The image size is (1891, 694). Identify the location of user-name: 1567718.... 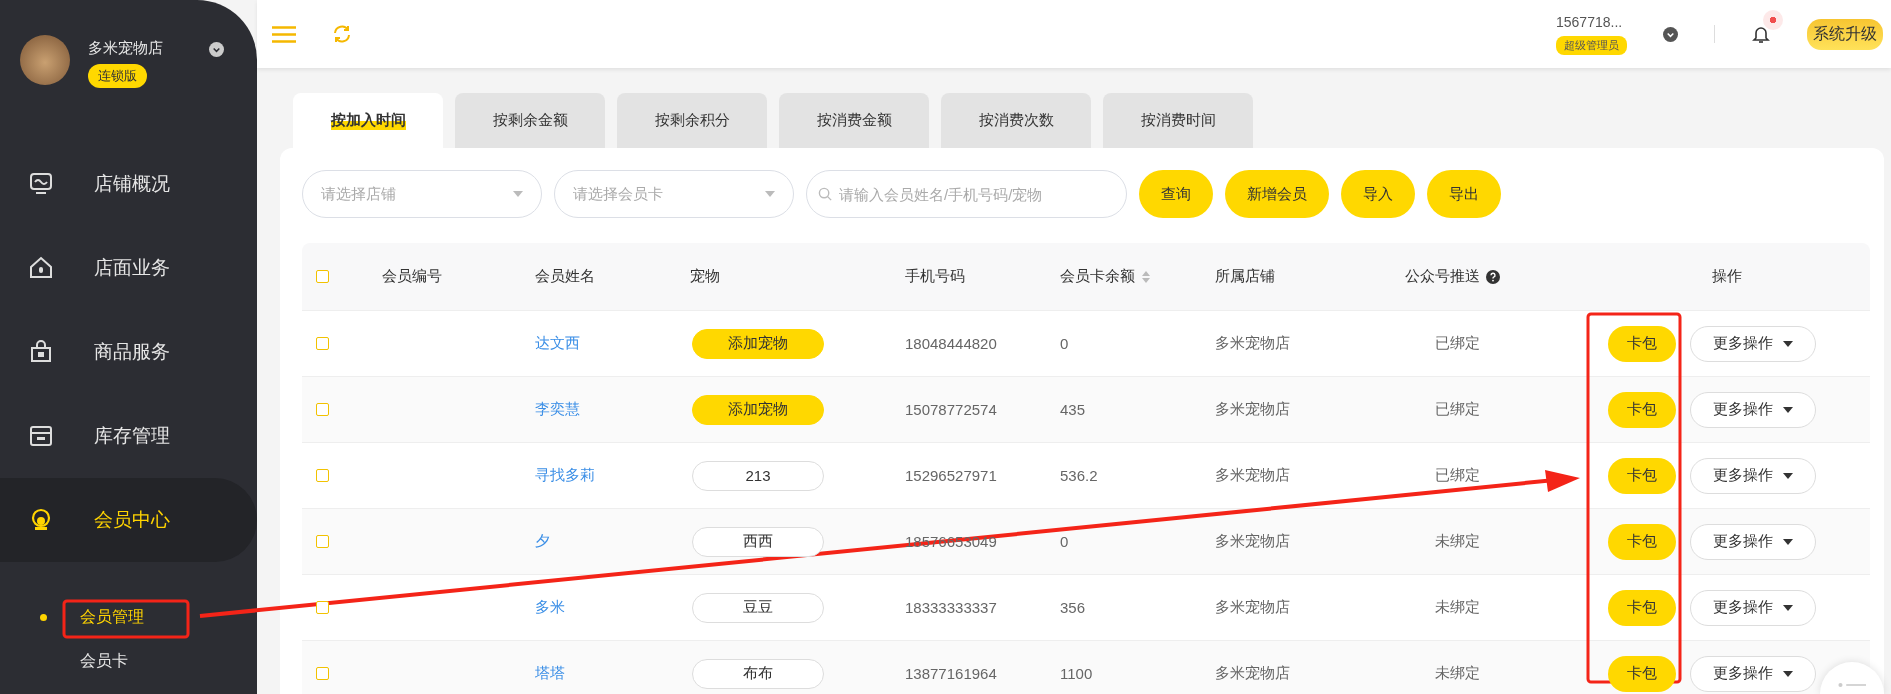
(1590, 21).